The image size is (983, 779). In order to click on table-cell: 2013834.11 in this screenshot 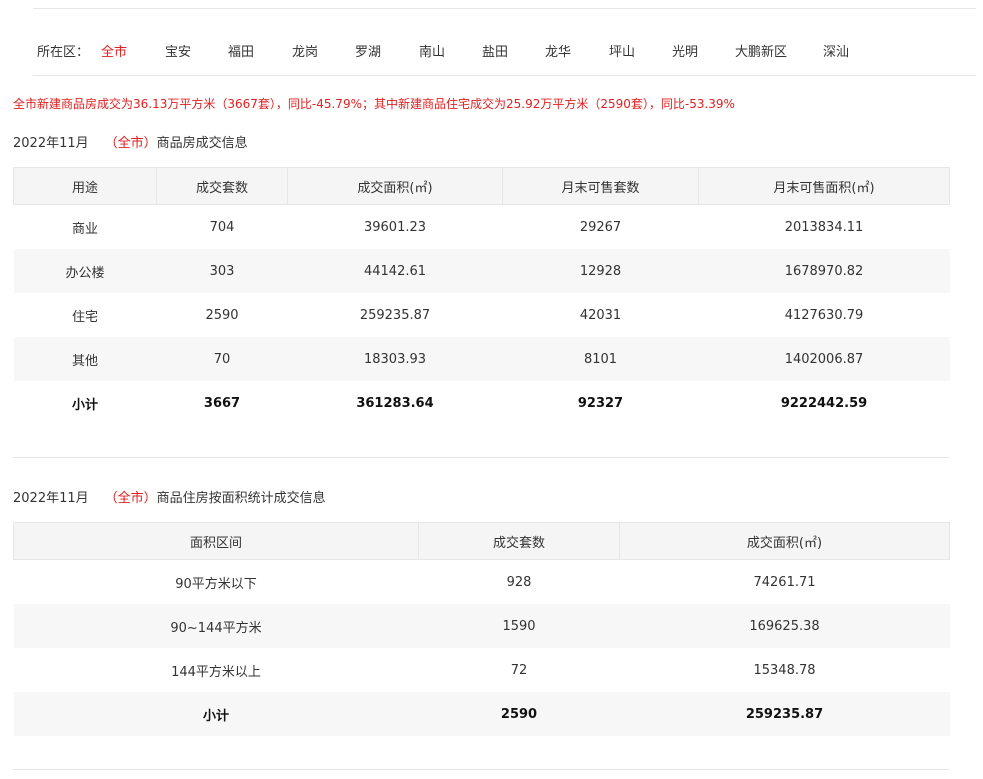, I will do `click(824, 227)`.